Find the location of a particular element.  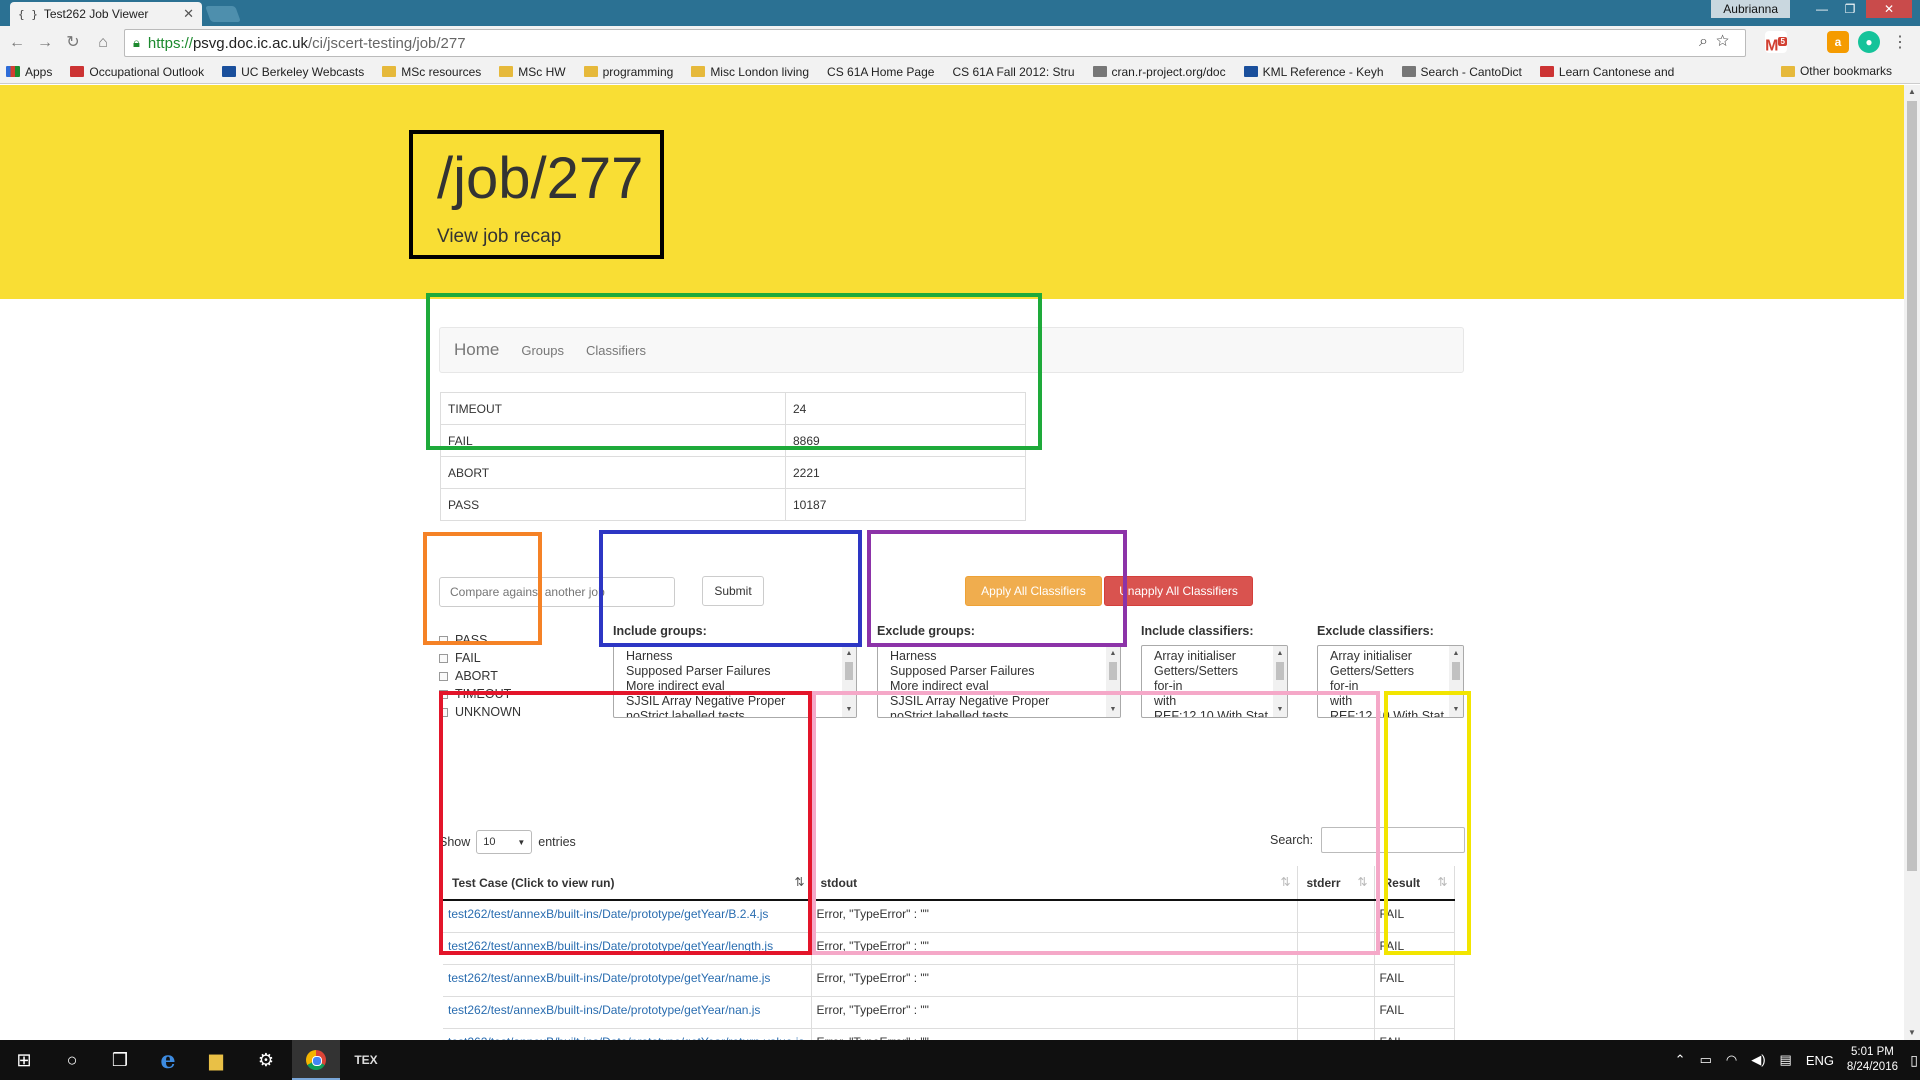

bookmark-item: programming is located at coordinates (628, 72).